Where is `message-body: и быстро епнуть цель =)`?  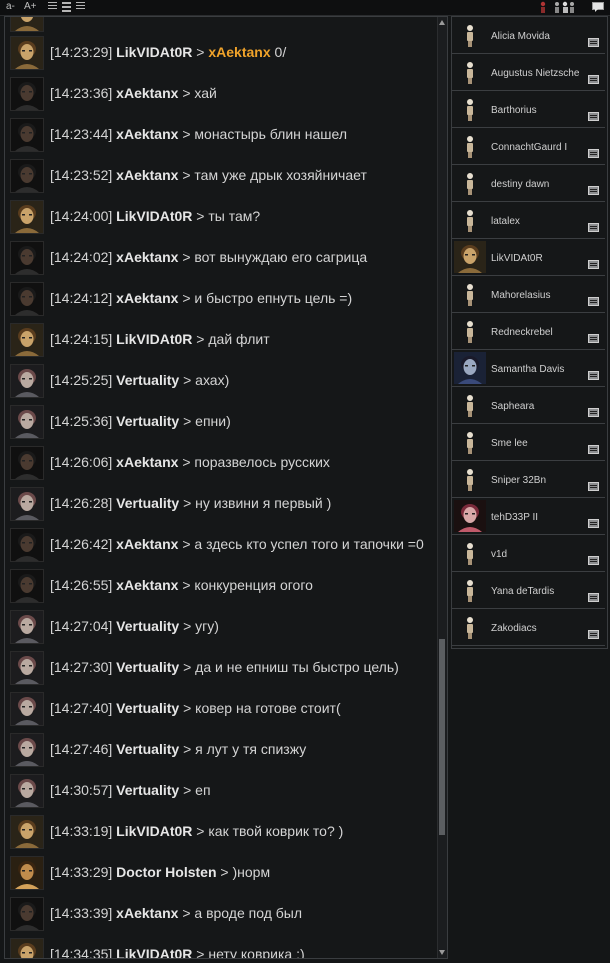 message-body: и быстро епнуть цель =) is located at coordinates (273, 298).